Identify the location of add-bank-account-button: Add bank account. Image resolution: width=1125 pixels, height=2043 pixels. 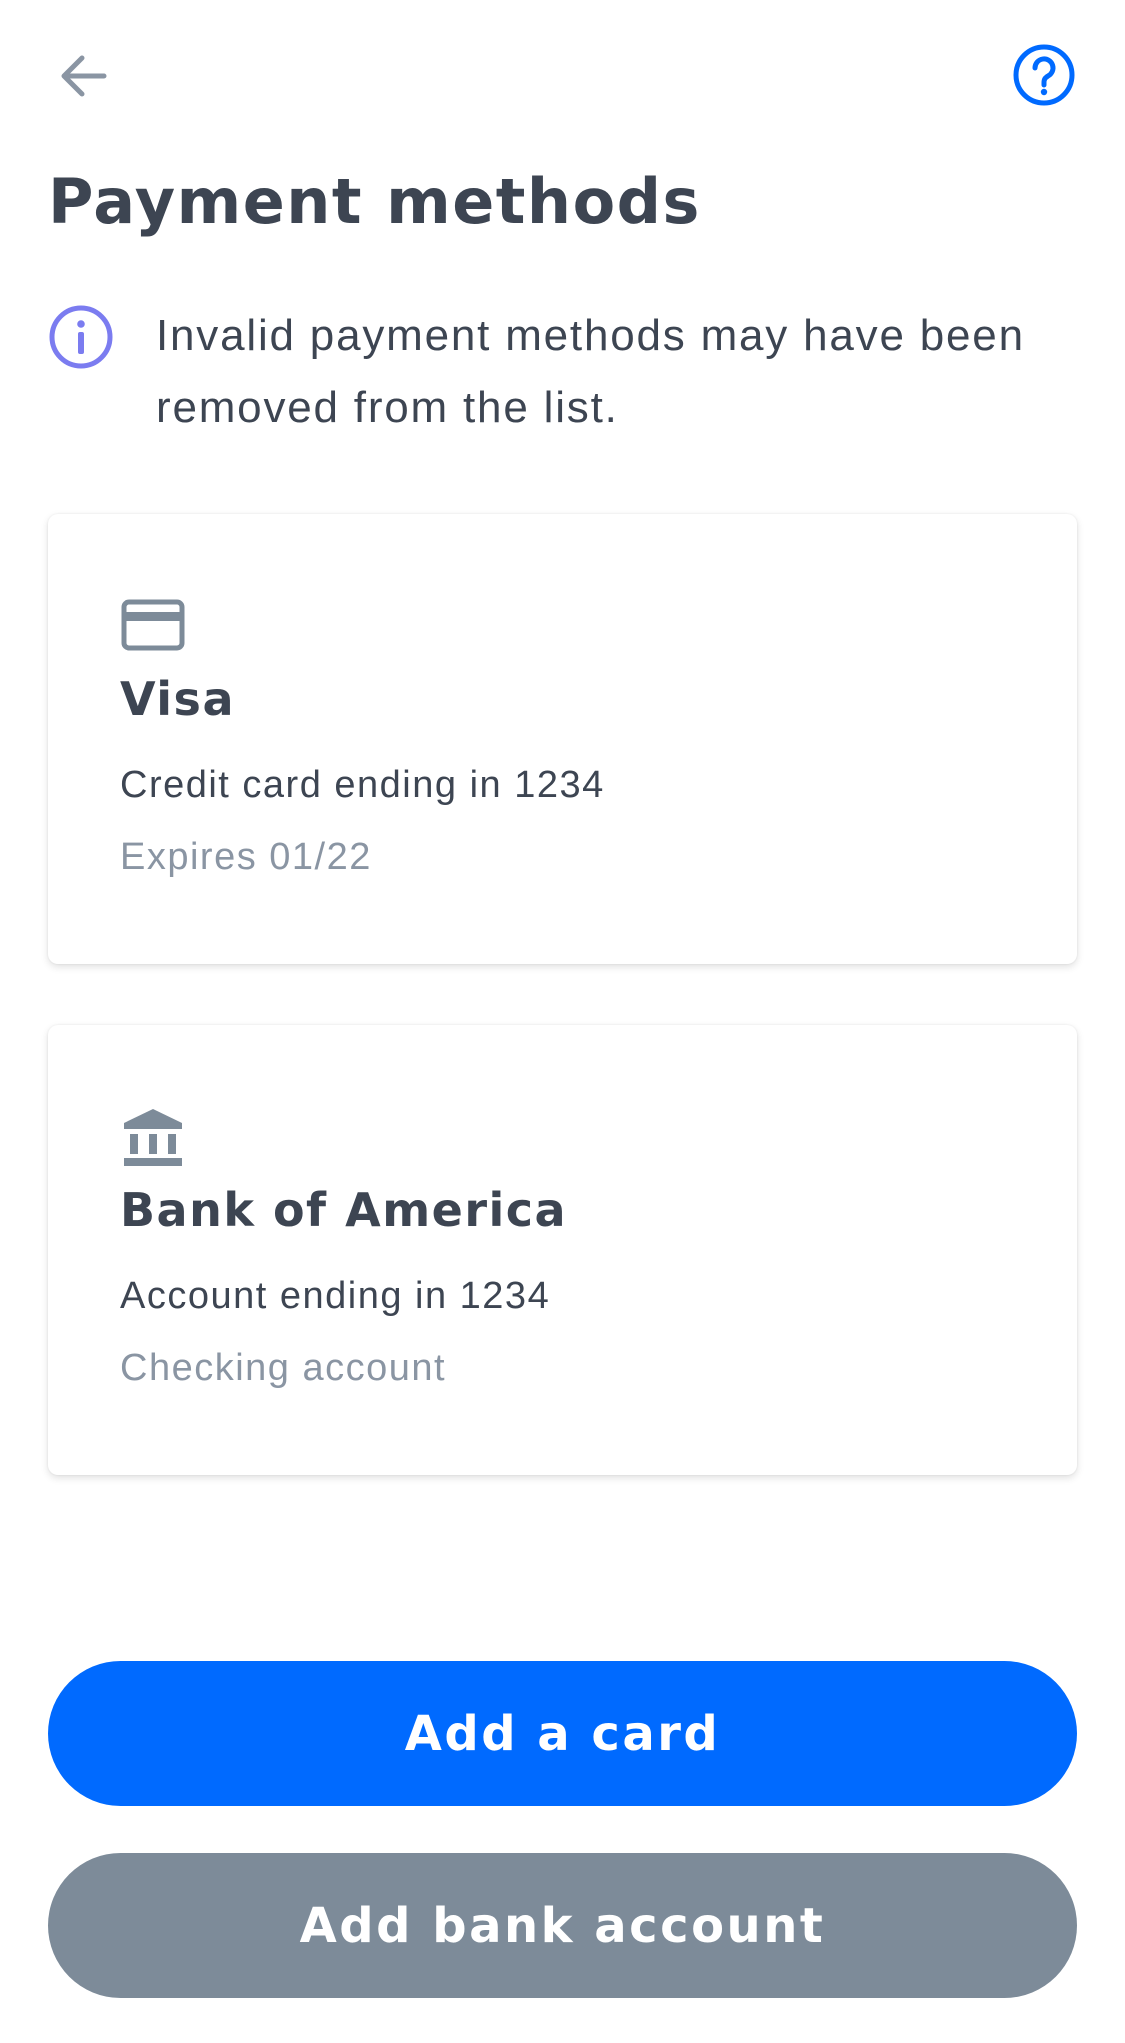
(562, 1925).